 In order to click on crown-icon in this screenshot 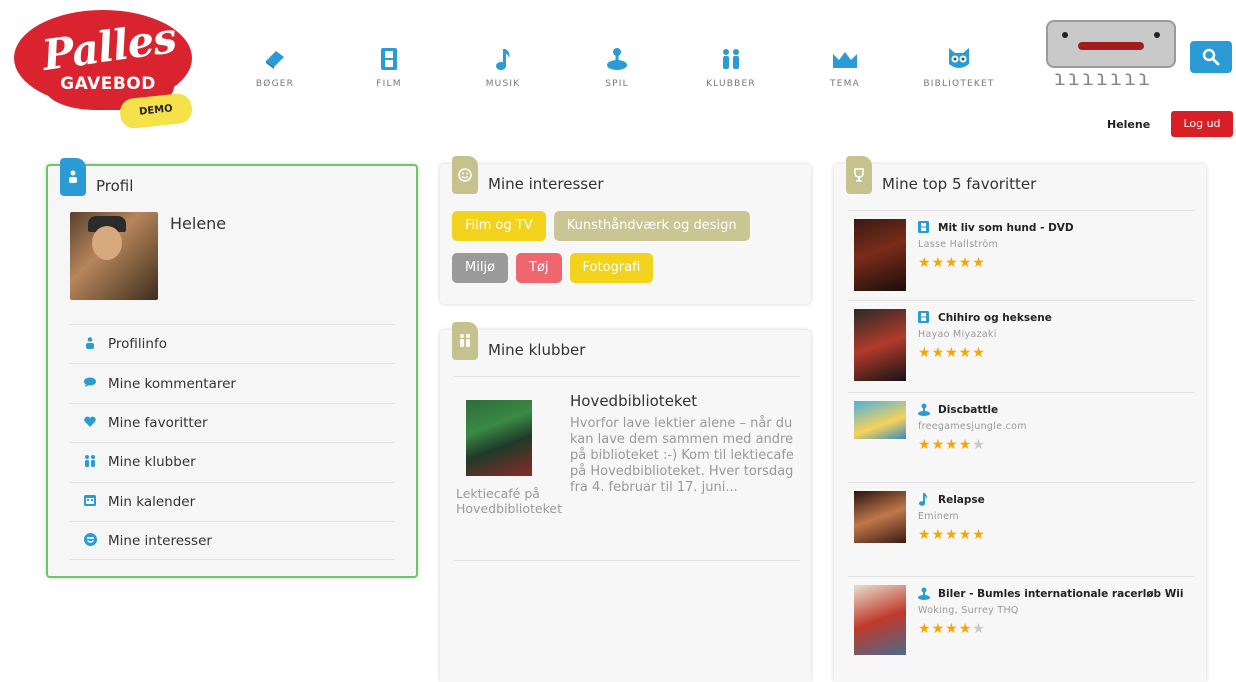, I will do `click(845, 59)`.